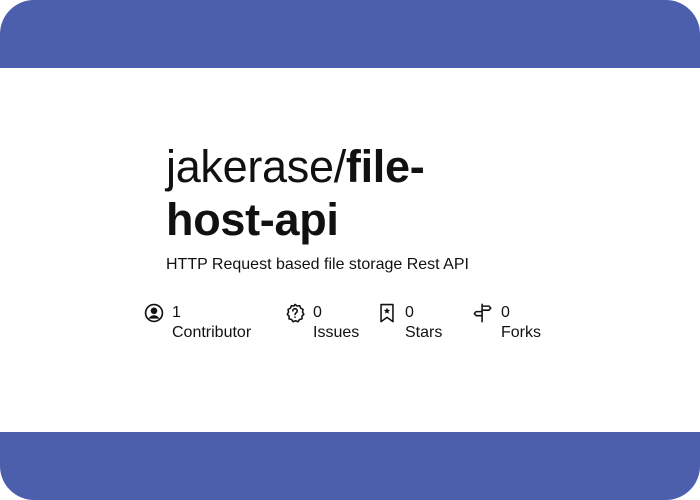  I want to click on bookmark-star-icon, so click(387, 313).